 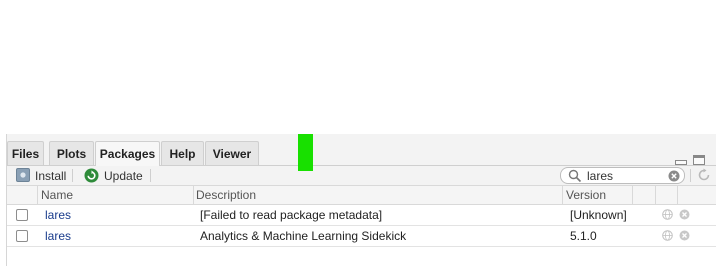 What do you see at coordinates (586, 195) in the screenshot?
I see `column-header-version: Version` at bounding box center [586, 195].